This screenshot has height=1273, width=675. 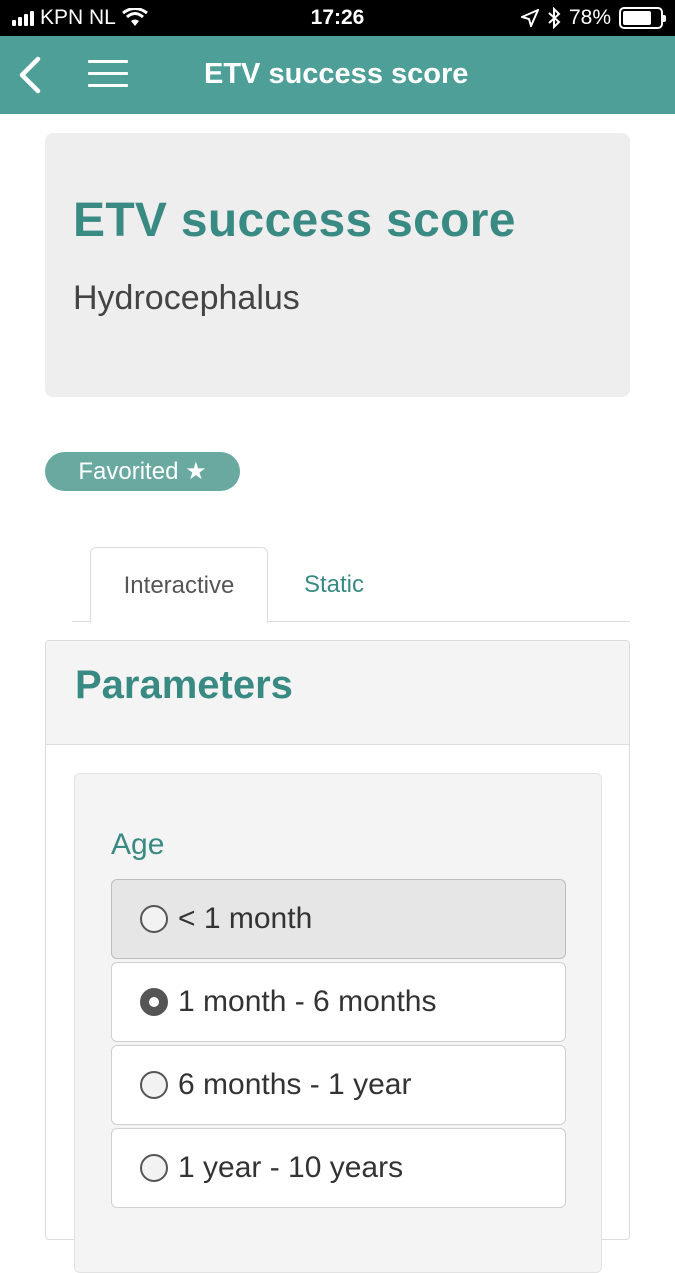 I want to click on parameters-header: Parameters, so click(x=337, y=693).